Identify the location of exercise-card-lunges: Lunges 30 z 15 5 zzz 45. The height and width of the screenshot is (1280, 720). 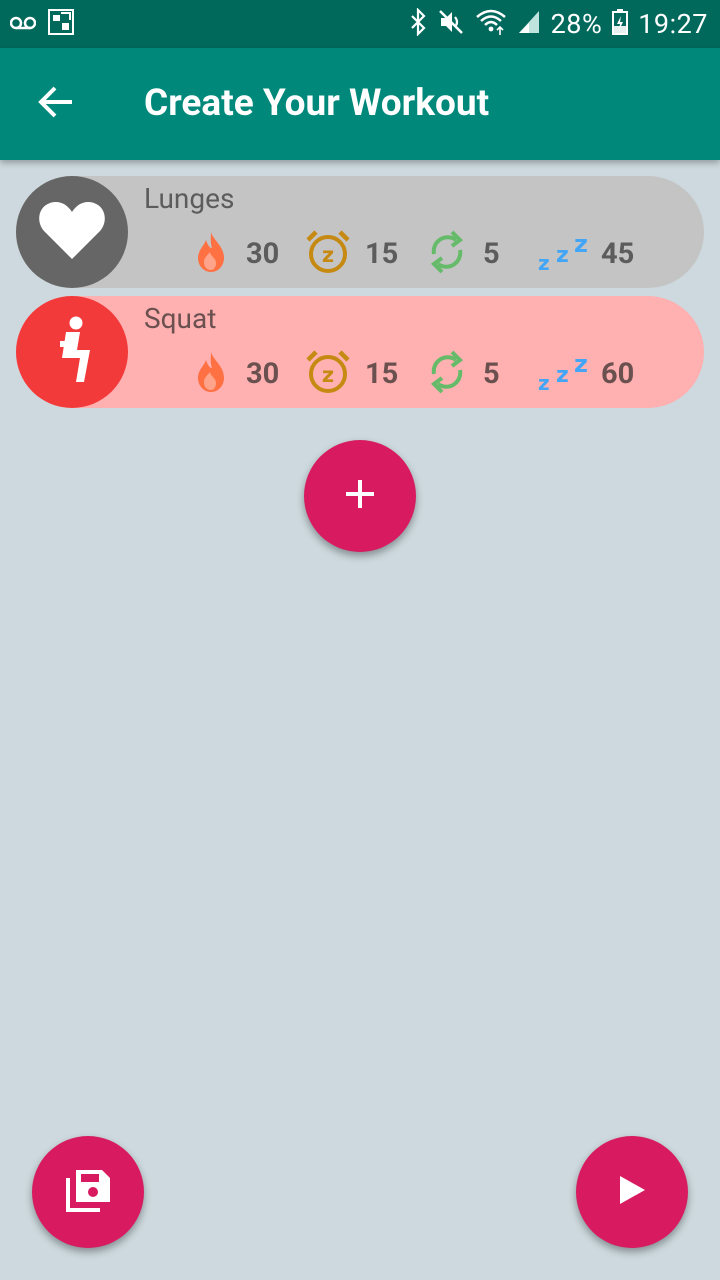
(360, 232).